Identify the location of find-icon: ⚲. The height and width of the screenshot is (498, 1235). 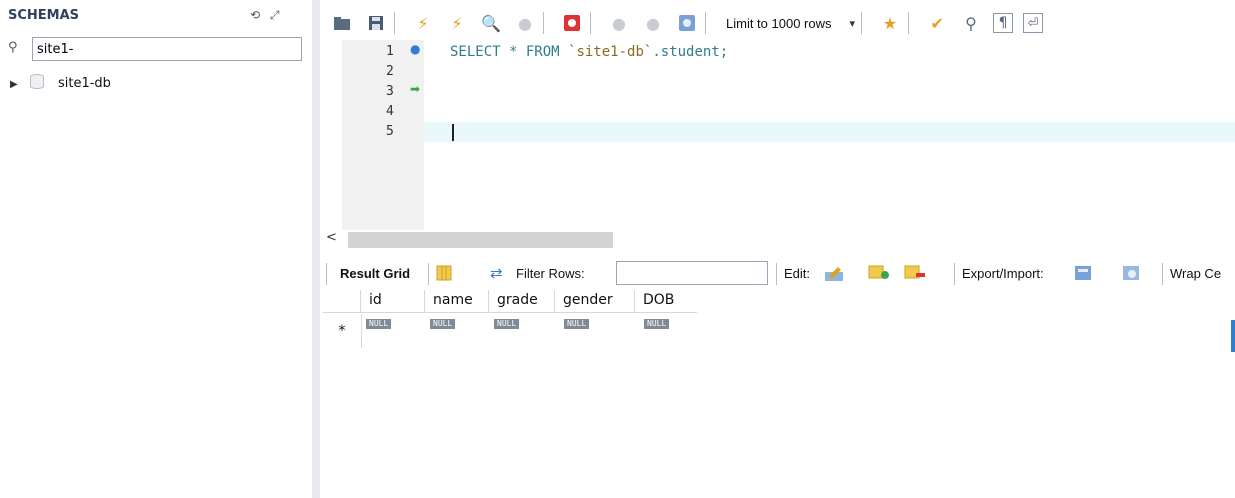
(971, 23).